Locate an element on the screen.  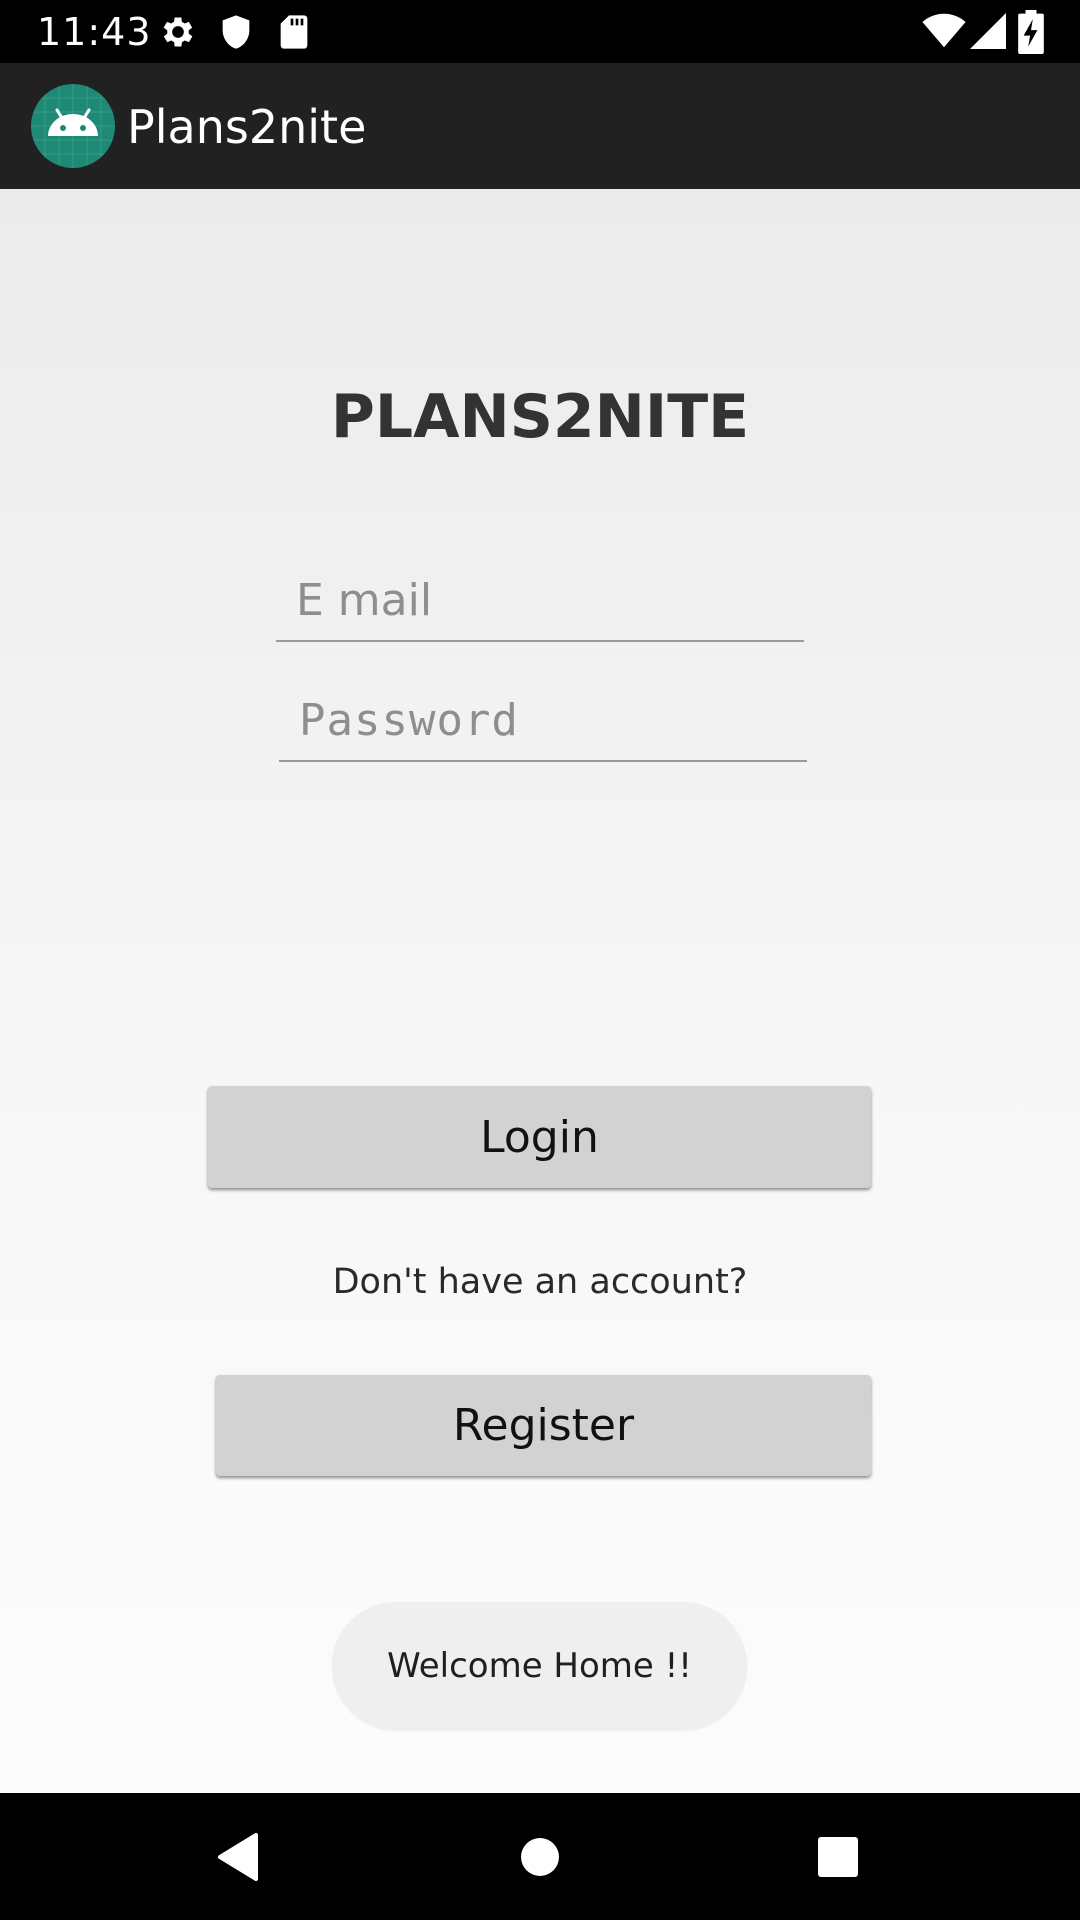
sd-card-icon is located at coordinates (294, 32).